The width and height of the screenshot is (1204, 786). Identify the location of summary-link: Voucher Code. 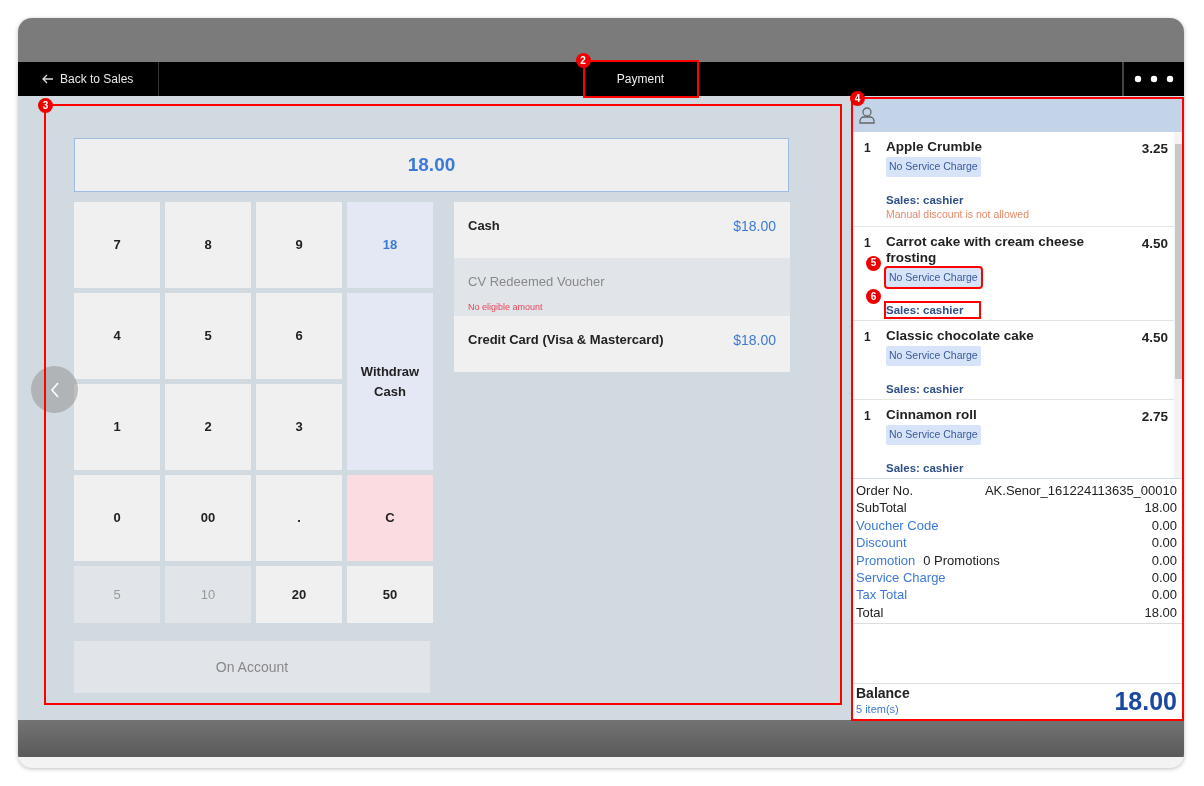
(897, 525).